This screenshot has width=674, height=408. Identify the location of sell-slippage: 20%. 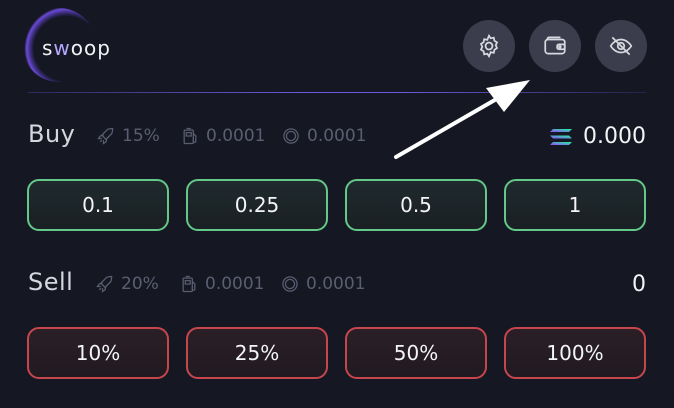
(127, 284).